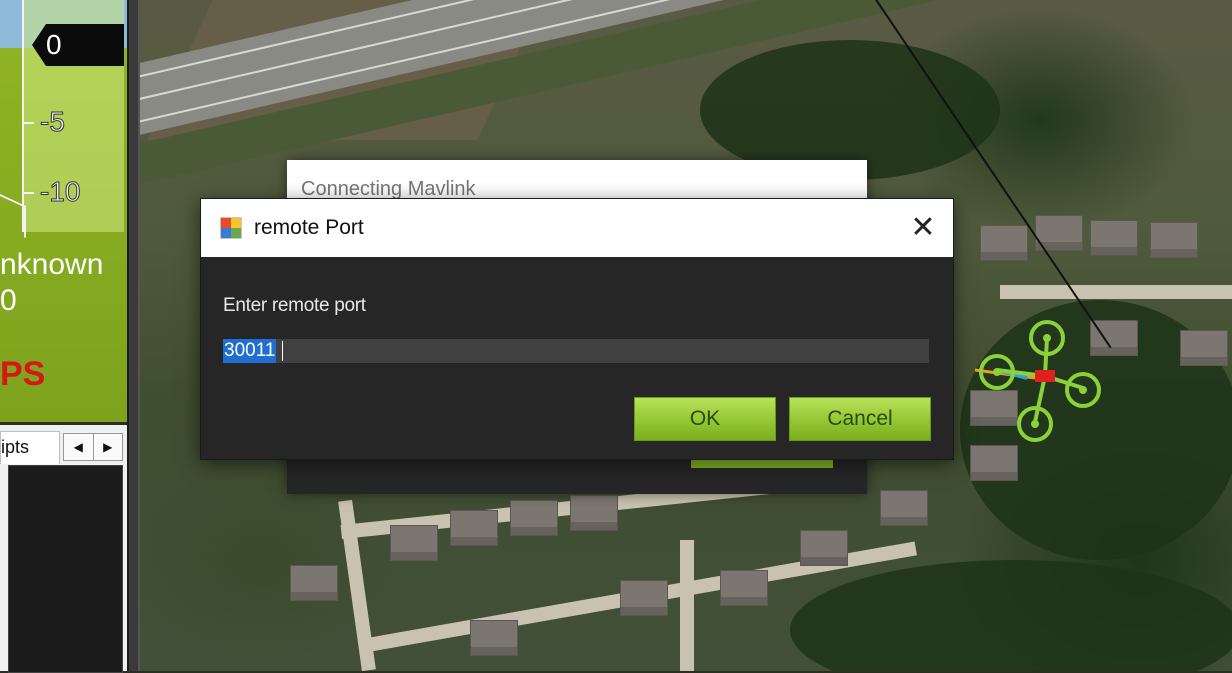  What do you see at coordinates (309, 227) in the screenshot?
I see `dialog-title: remote Port` at bounding box center [309, 227].